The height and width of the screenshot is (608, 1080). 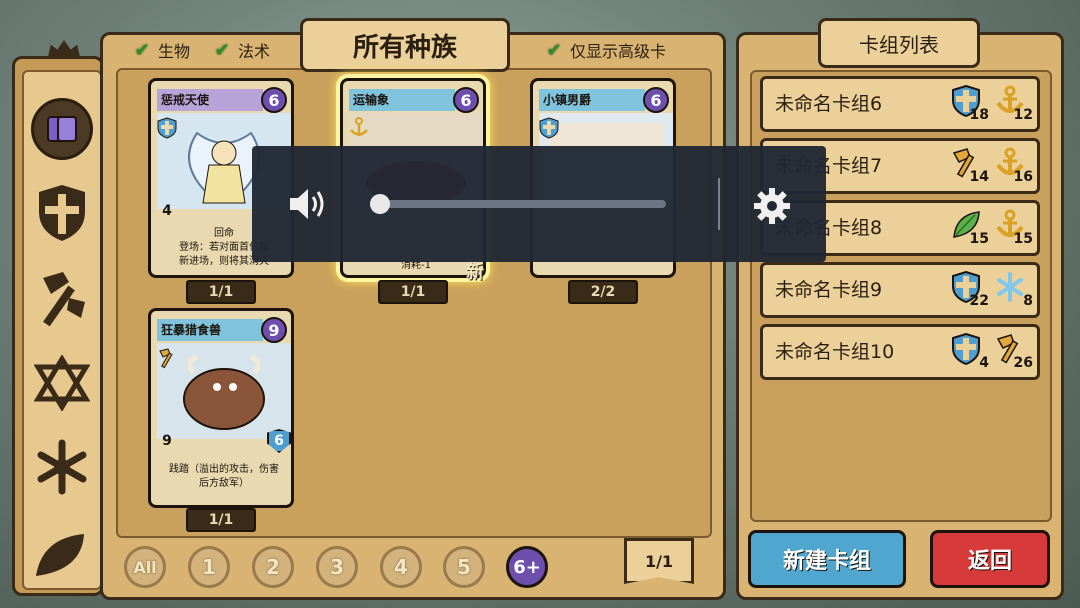 What do you see at coordinates (970, 103) in the screenshot?
I see `shield-icon: 18` at bounding box center [970, 103].